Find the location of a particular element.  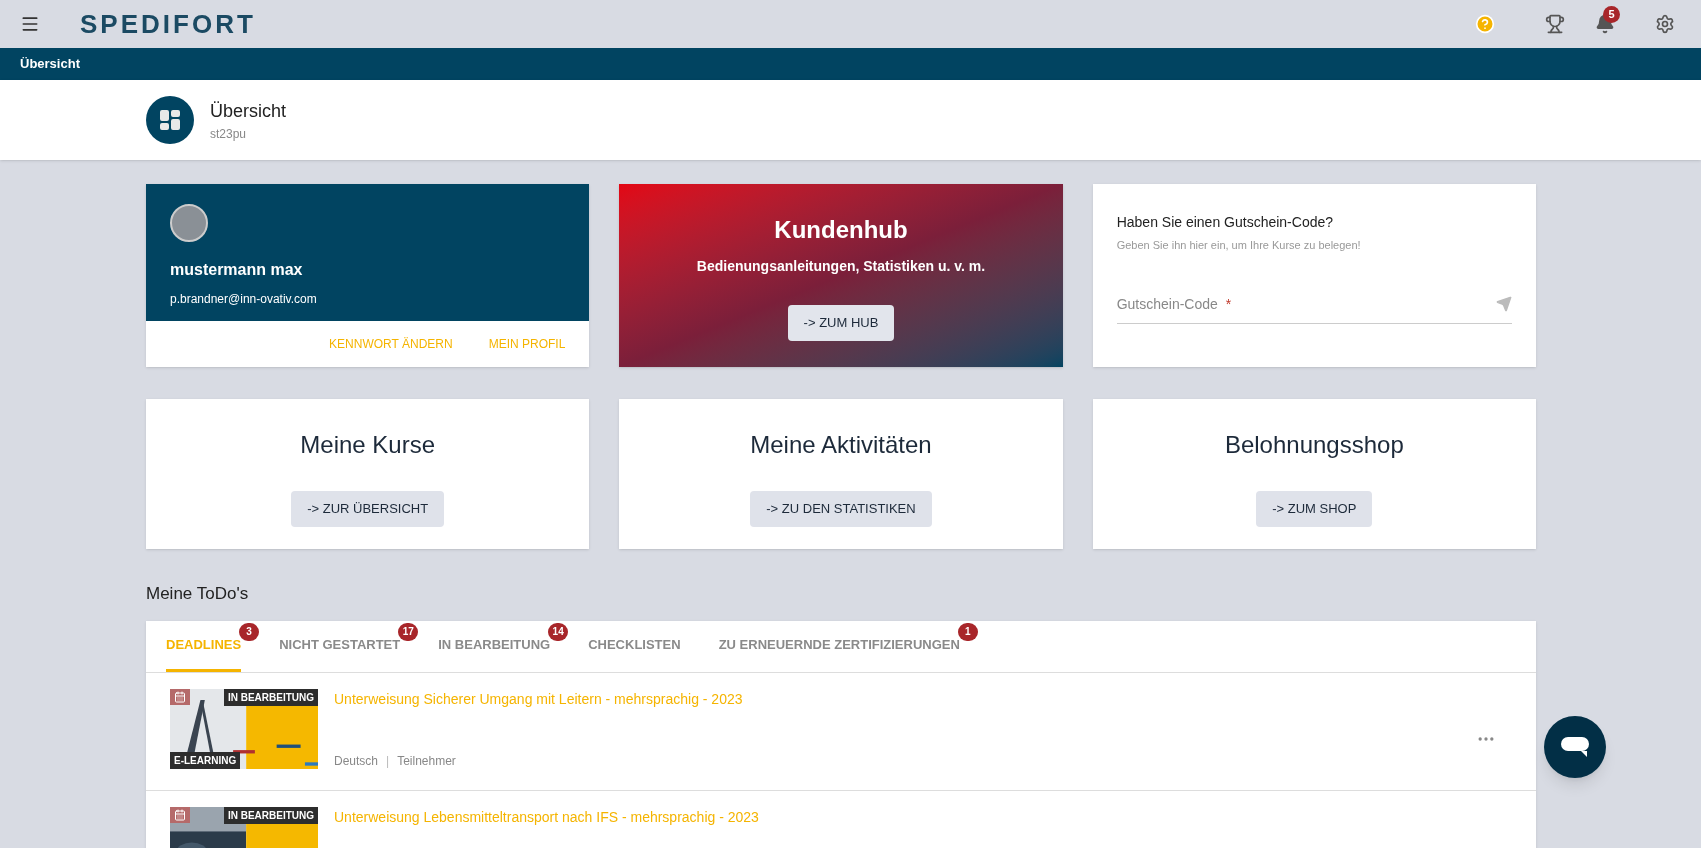

page-title: Übersicht is located at coordinates (248, 111).